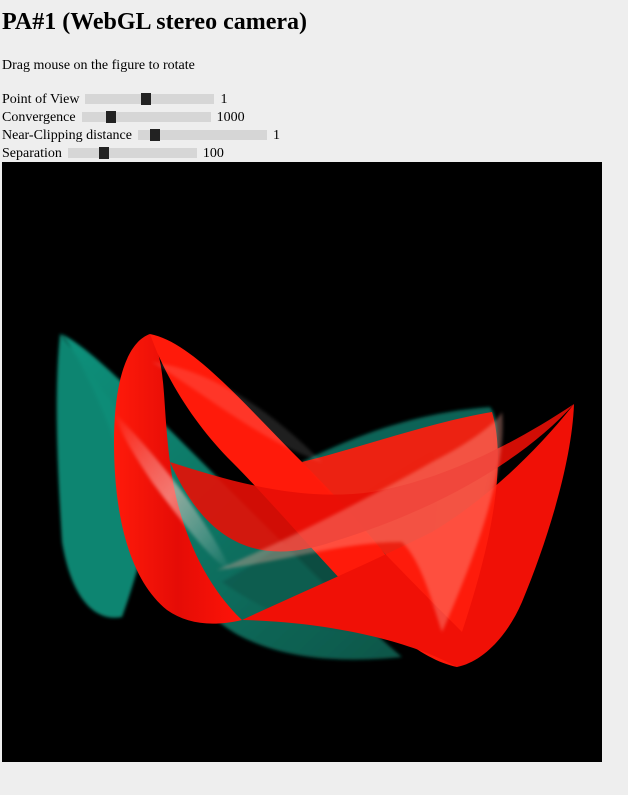  Describe the element at coordinates (103, 153) in the screenshot. I see `separation-slider-thumb` at that location.